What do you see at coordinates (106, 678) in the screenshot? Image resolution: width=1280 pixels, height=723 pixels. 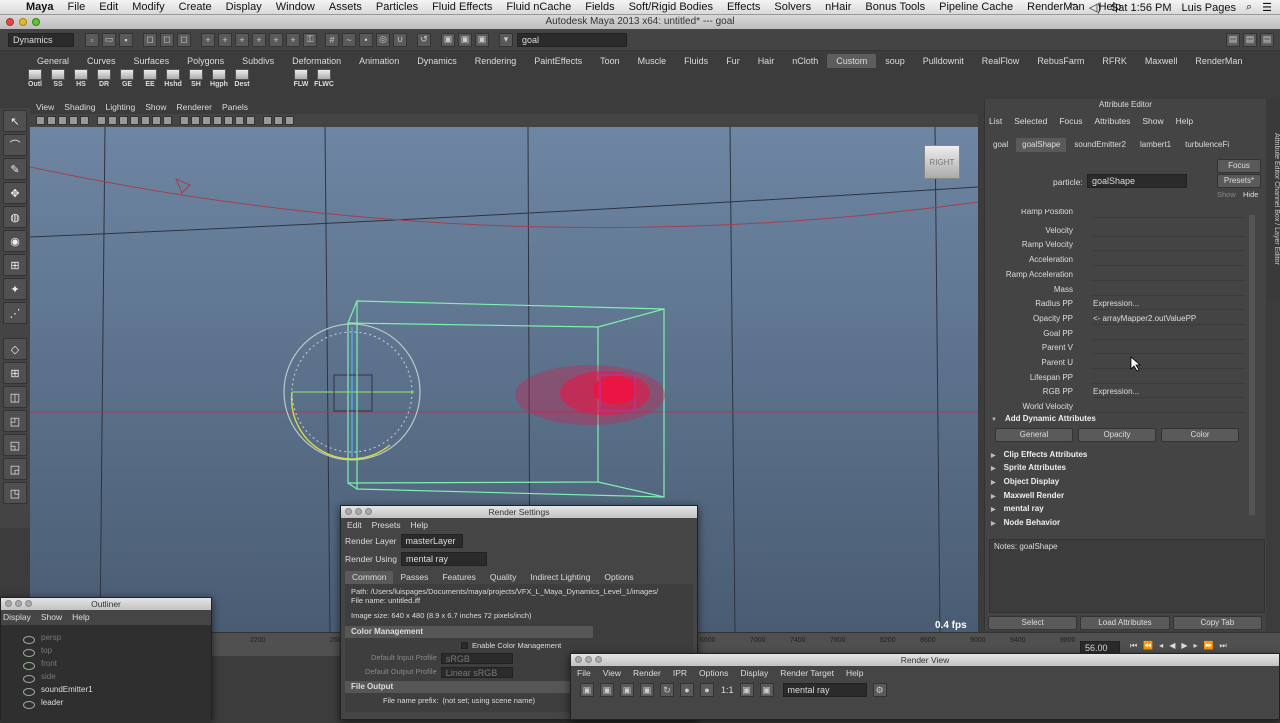 I see `outliner-item-side: side` at bounding box center [106, 678].